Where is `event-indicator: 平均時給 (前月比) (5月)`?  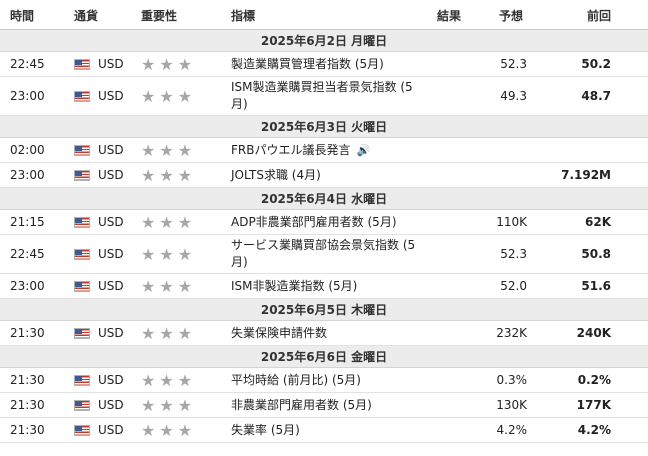 event-indicator: 平均時給 (前月比) (5月) is located at coordinates (326, 380).